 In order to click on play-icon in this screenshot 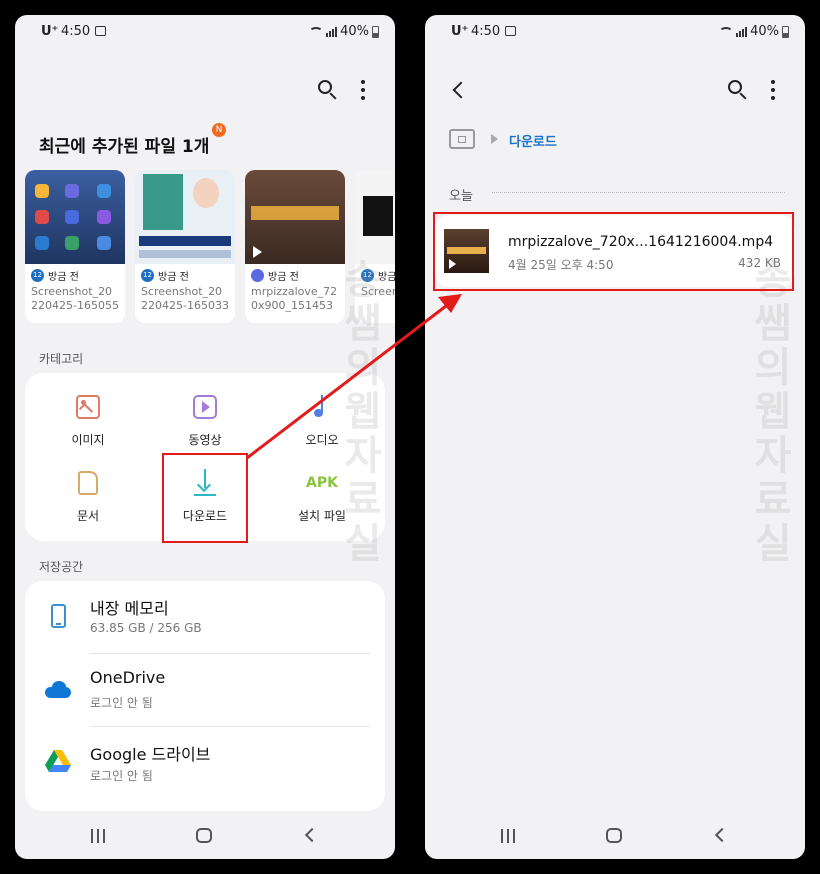, I will do `click(257, 252)`.